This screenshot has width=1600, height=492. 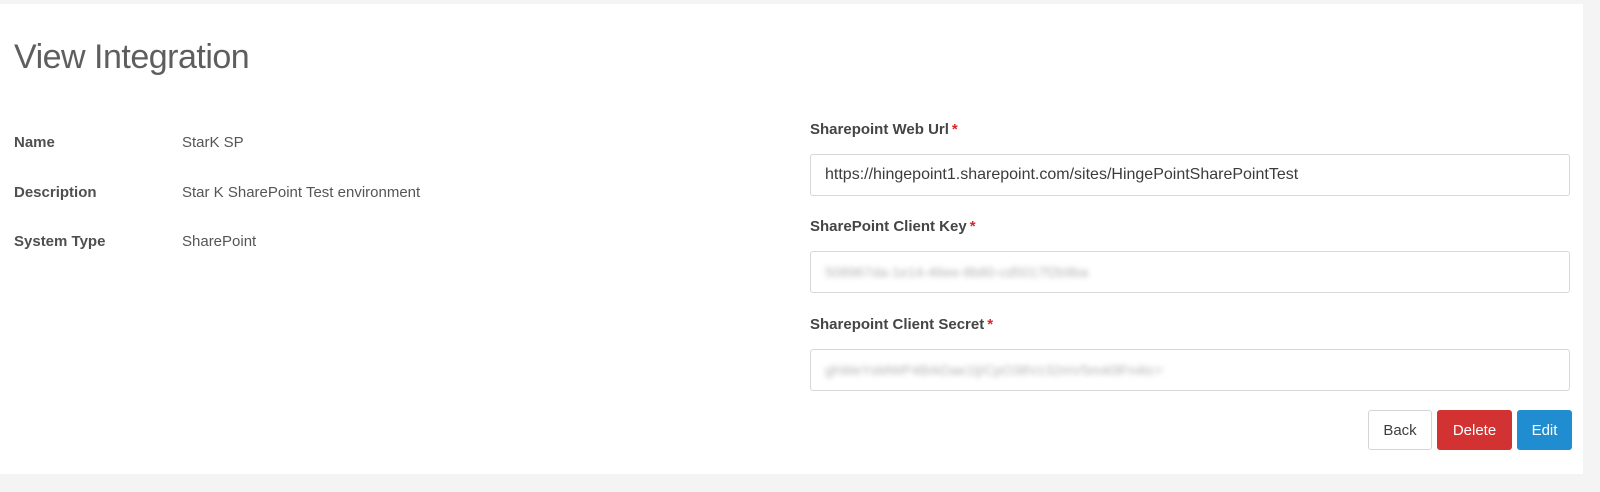 I want to click on client-secret-label: Sharepoint Client Secret *, so click(x=901, y=324).